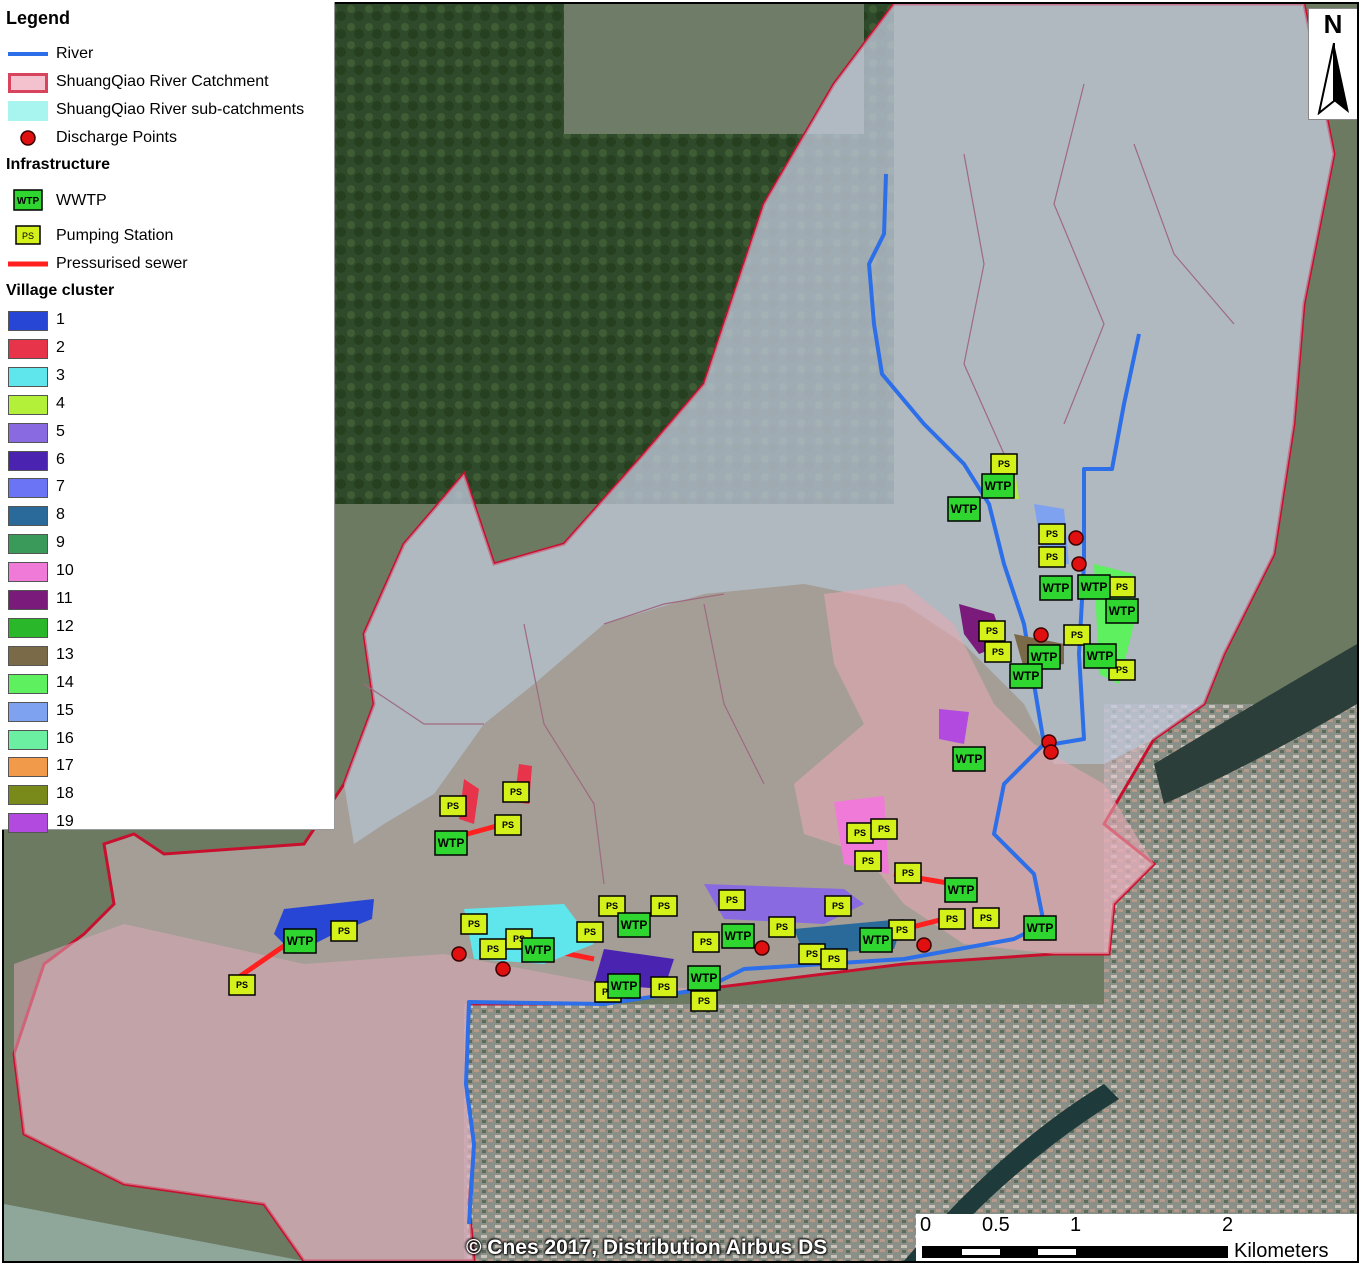  I want to click on sub-catchment-swatch-icon, so click(28, 111).